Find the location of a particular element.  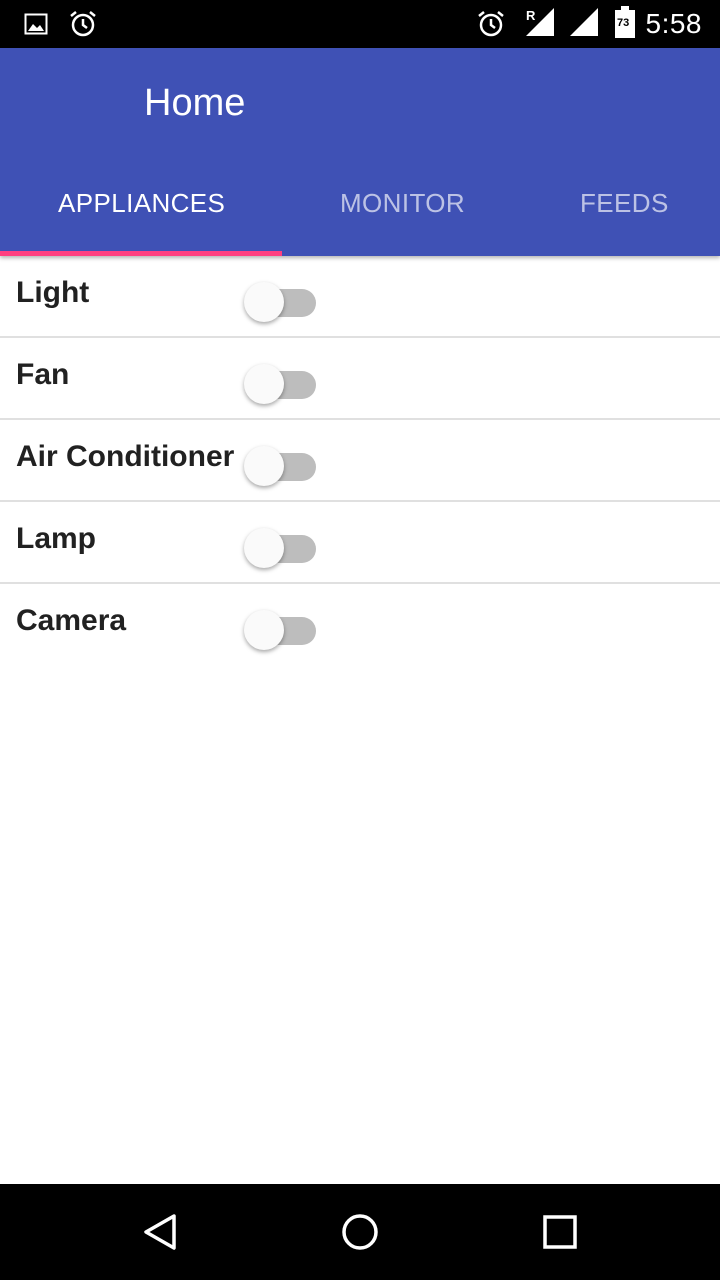

battery-level: 73 is located at coordinates (623, 23).